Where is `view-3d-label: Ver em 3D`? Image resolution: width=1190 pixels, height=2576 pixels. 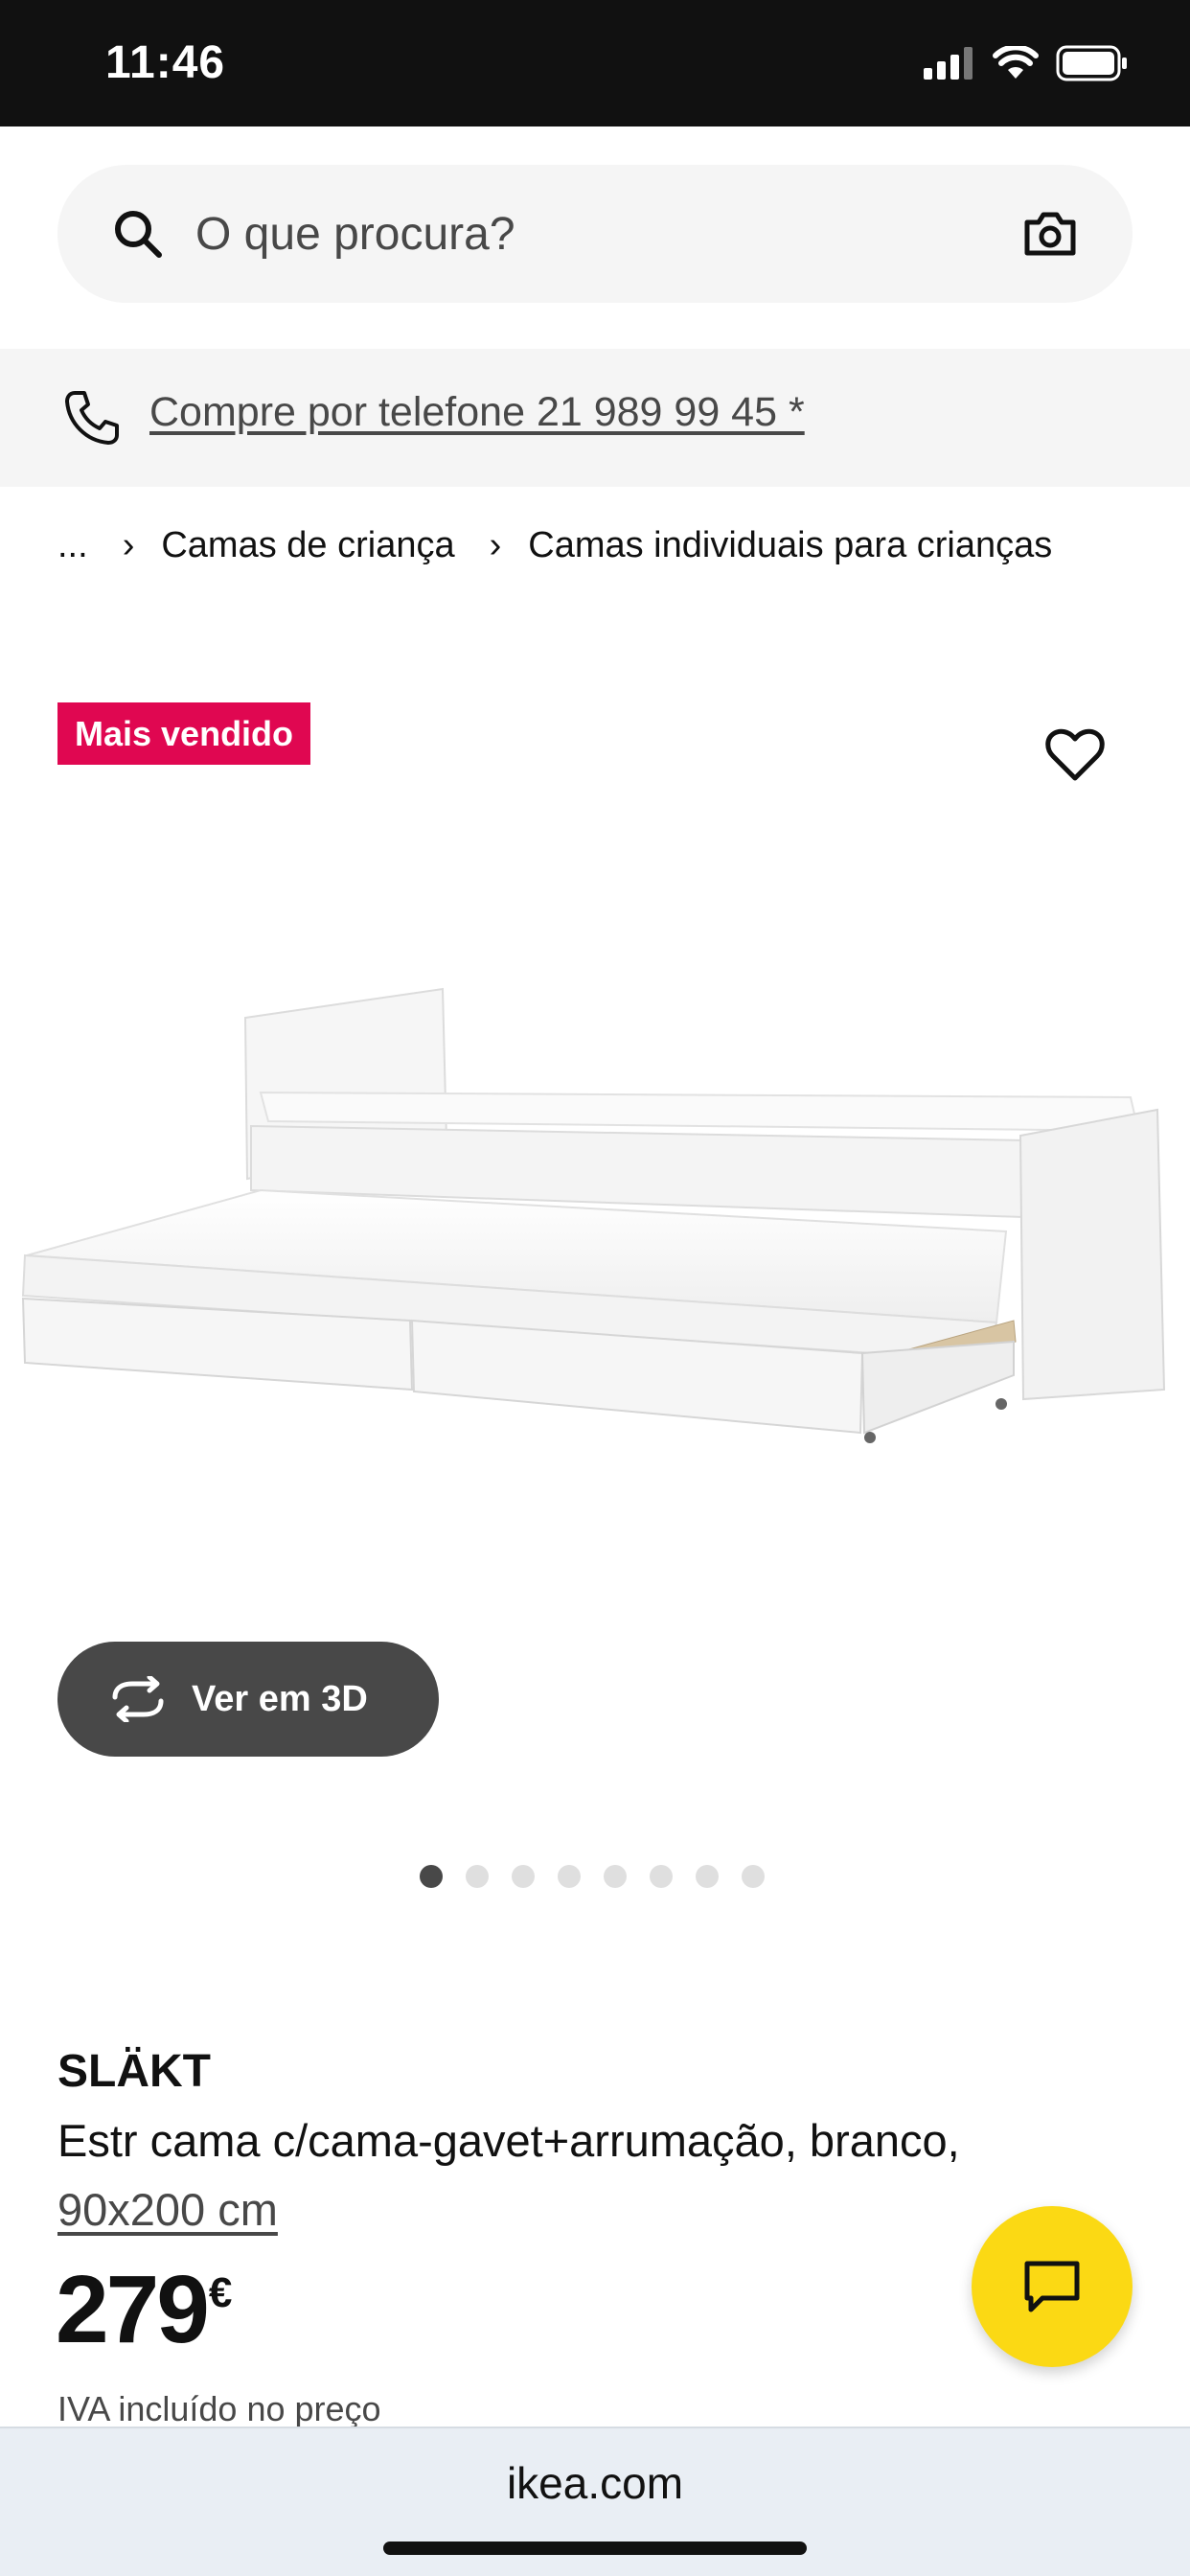 view-3d-label: Ver em 3D is located at coordinates (280, 1698).